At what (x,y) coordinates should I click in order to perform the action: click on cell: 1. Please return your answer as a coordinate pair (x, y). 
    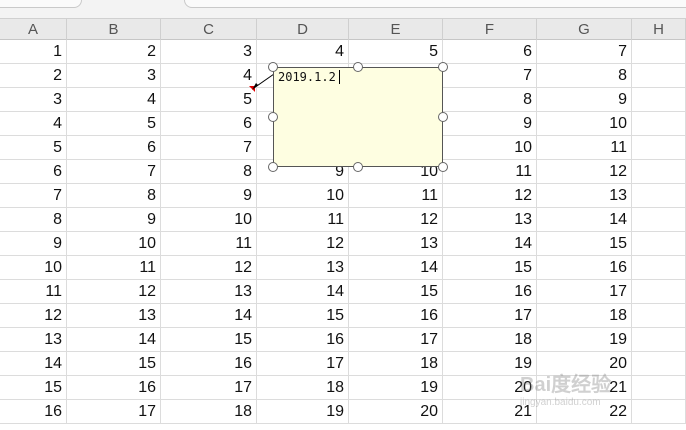
    Looking at the image, I should click on (33, 52).